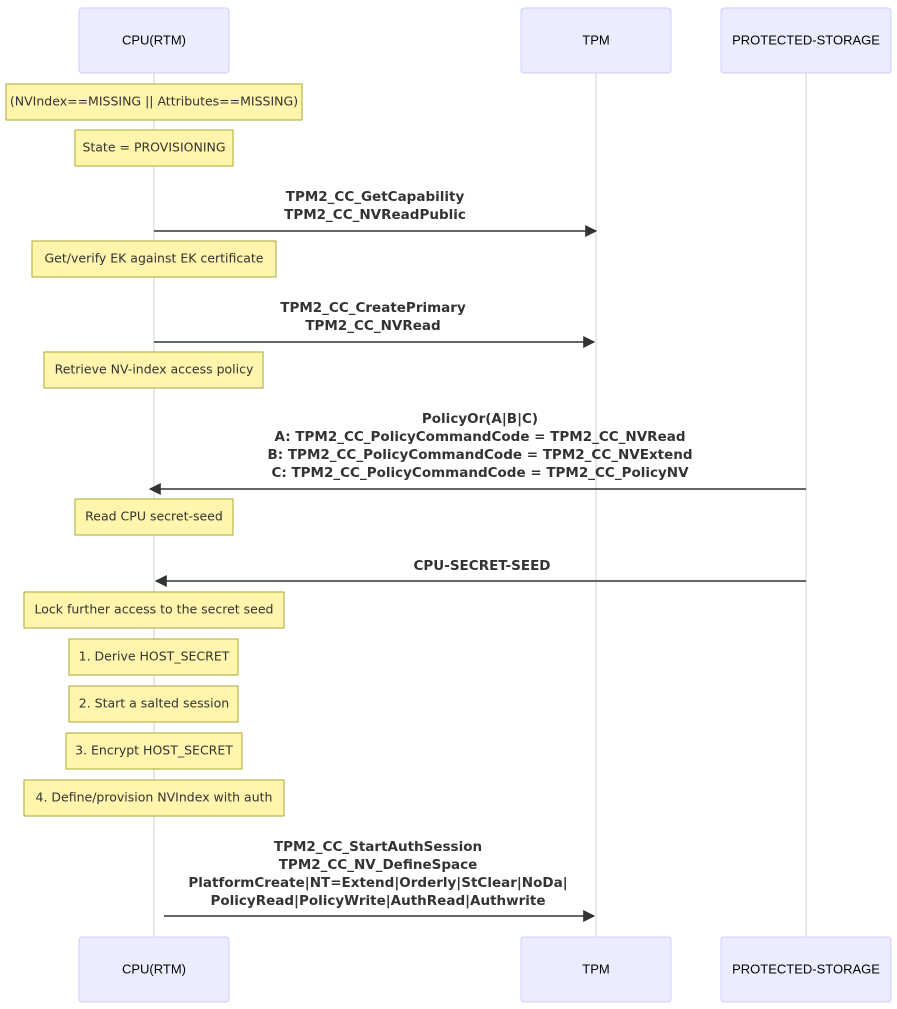 This screenshot has width=897, height=1009. I want to click on svg-text:Retrieve NV-index access polic: Retrieve NV-index access policy, so click(154, 369).